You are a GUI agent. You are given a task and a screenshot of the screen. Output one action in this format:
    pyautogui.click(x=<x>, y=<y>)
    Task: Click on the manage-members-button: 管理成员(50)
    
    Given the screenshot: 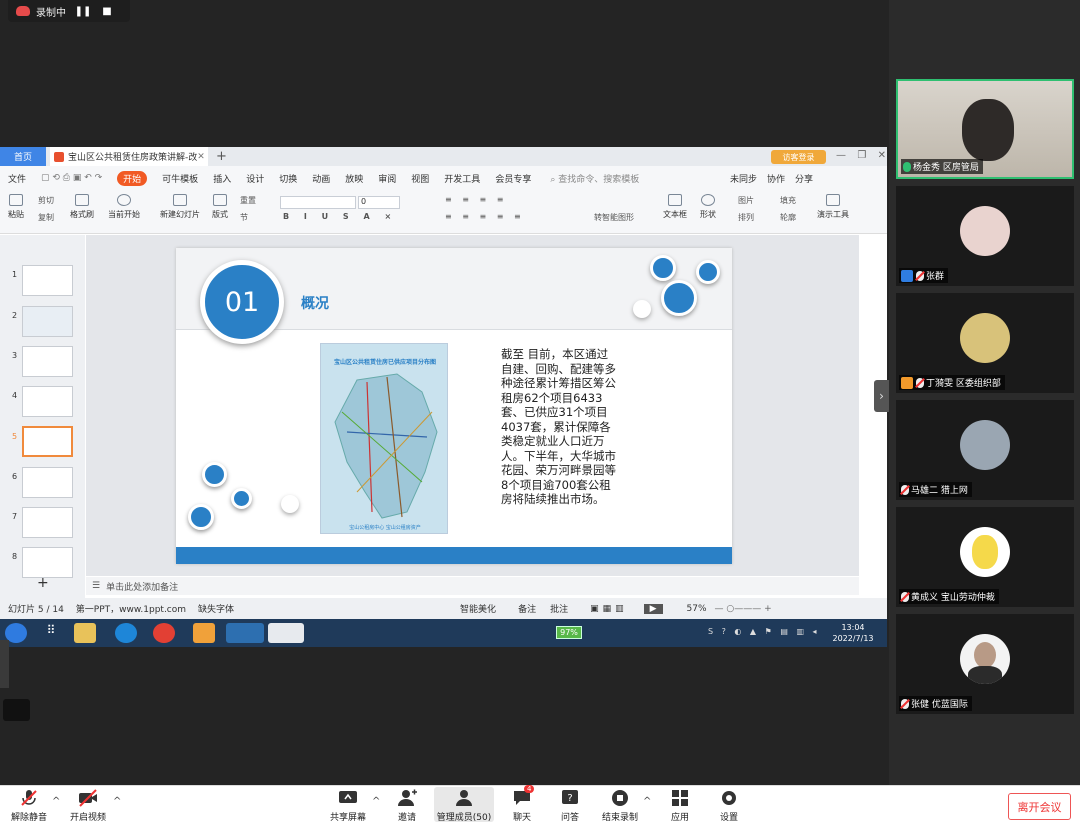 What is the action you would take?
    pyautogui.click(x=464, y=805)
    